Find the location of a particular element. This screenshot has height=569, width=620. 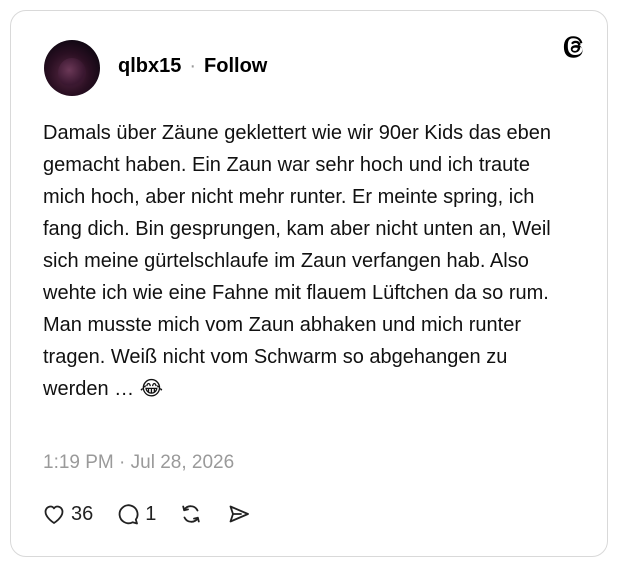

avatar is located at coordinates (72, 68).